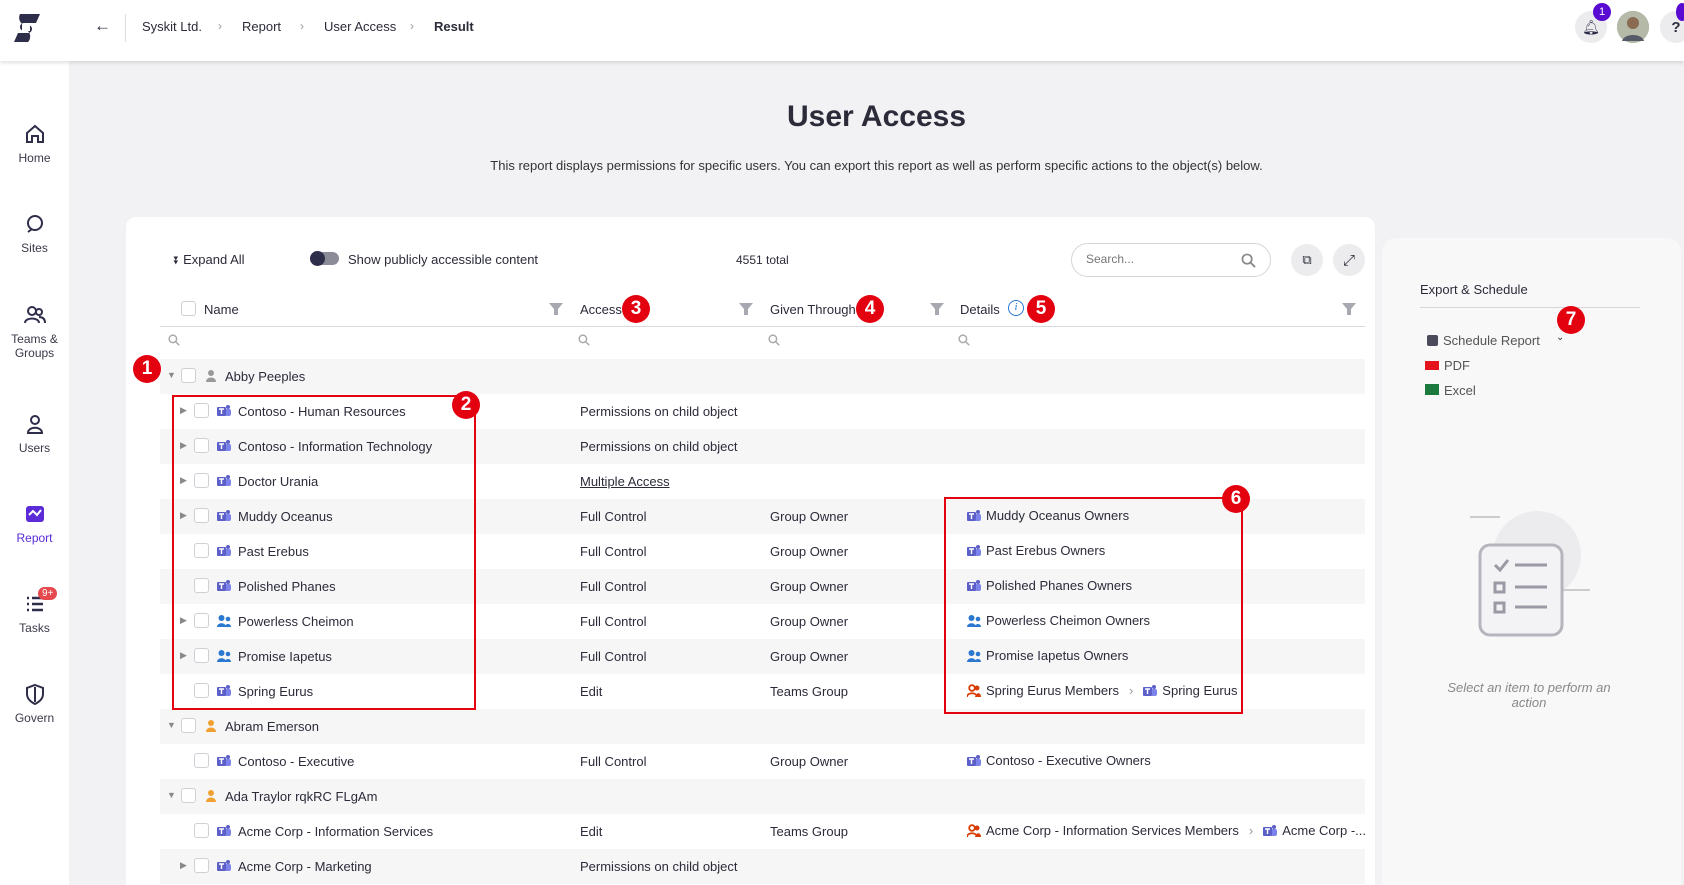  What do you see at coordinates (335, 831) in the screenshot?
I see `row-name: Acme Corp - Information Services` at bounding box center [335, 831].